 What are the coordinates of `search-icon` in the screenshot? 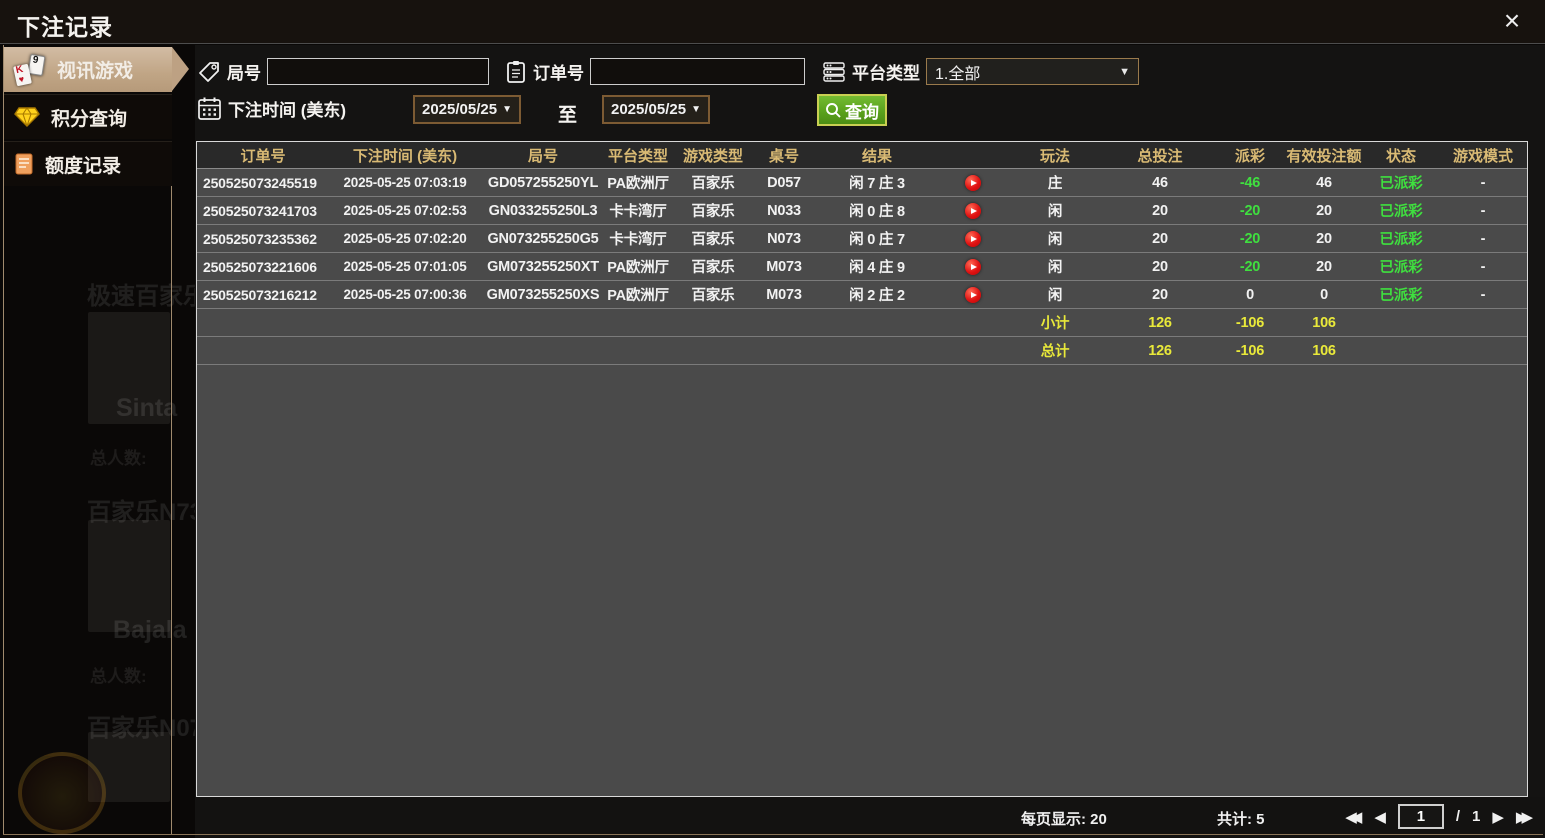 It's located at (833, 110).